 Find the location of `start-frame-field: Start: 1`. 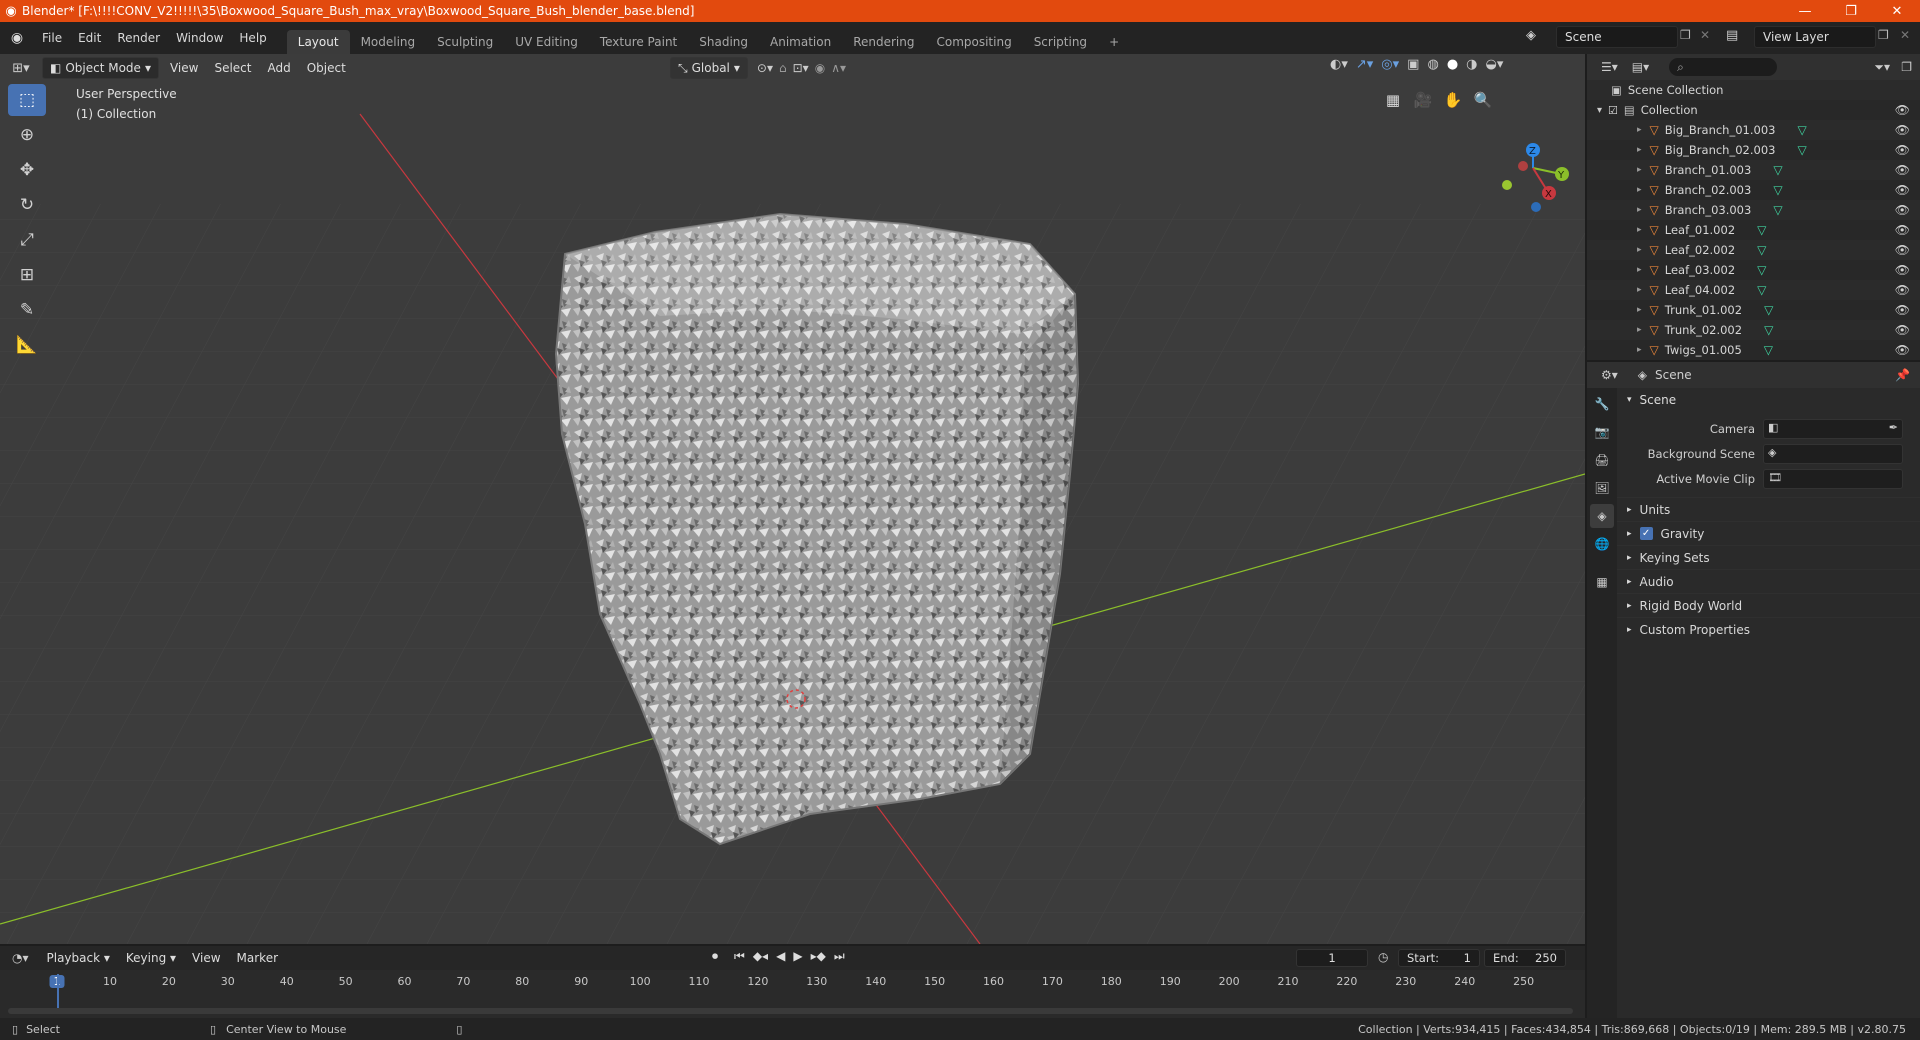

start-frame-field: Start: 1 is located at coordinates (1439, 958).